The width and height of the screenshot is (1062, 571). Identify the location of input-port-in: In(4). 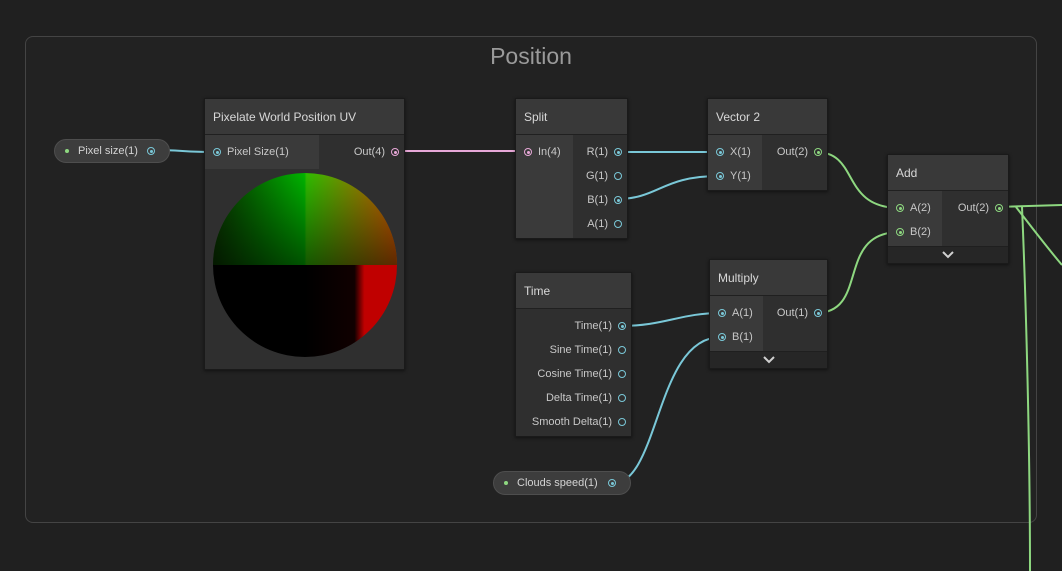
(544, 152).